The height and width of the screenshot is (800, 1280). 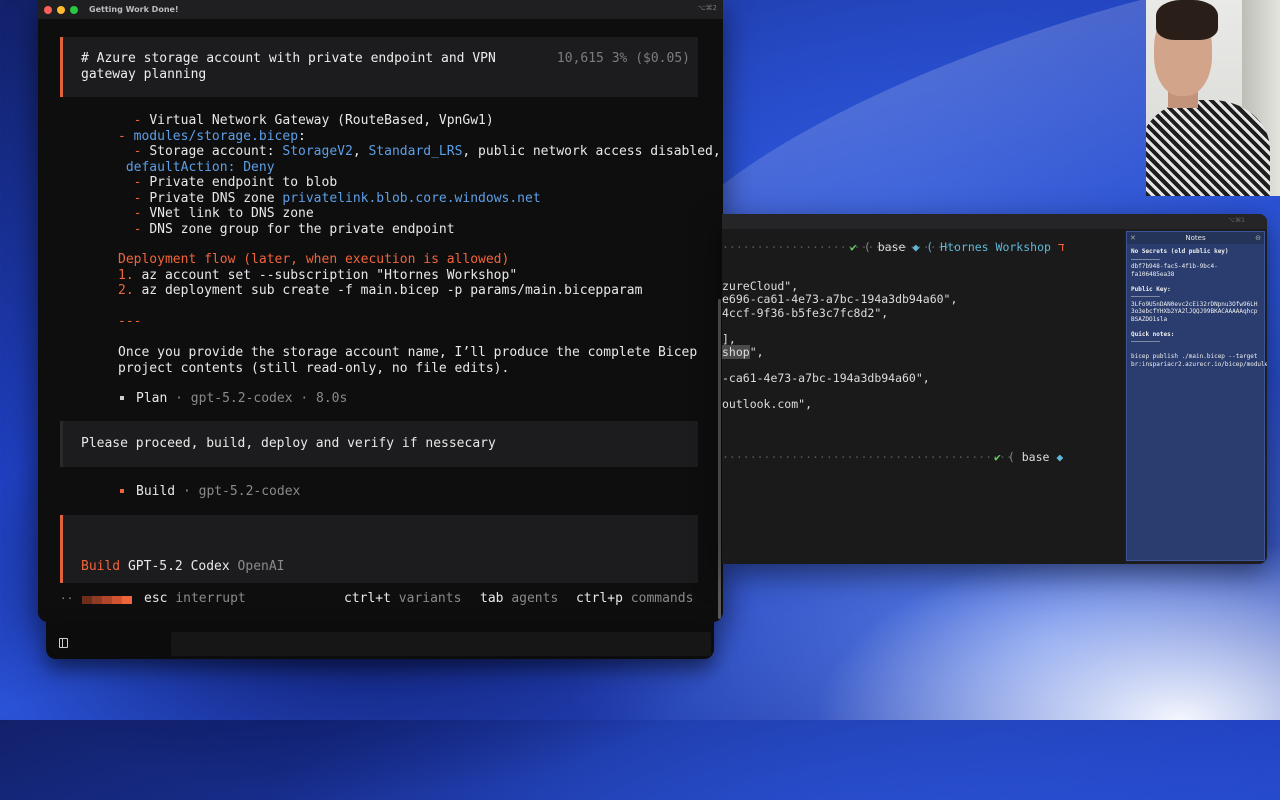 What do you see at coordinates (1258, 238) in the screenshot?
I see `collapse-icon: ⊖` at bounding box center [1258, 238].